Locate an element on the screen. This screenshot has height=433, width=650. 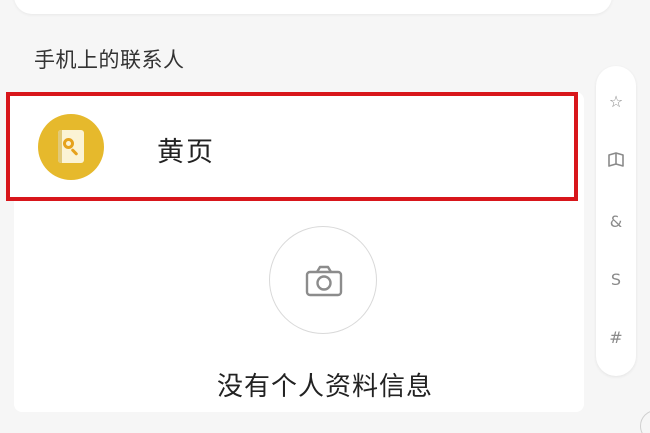
star-icon: ☆ is located at coordinates (616, 101).